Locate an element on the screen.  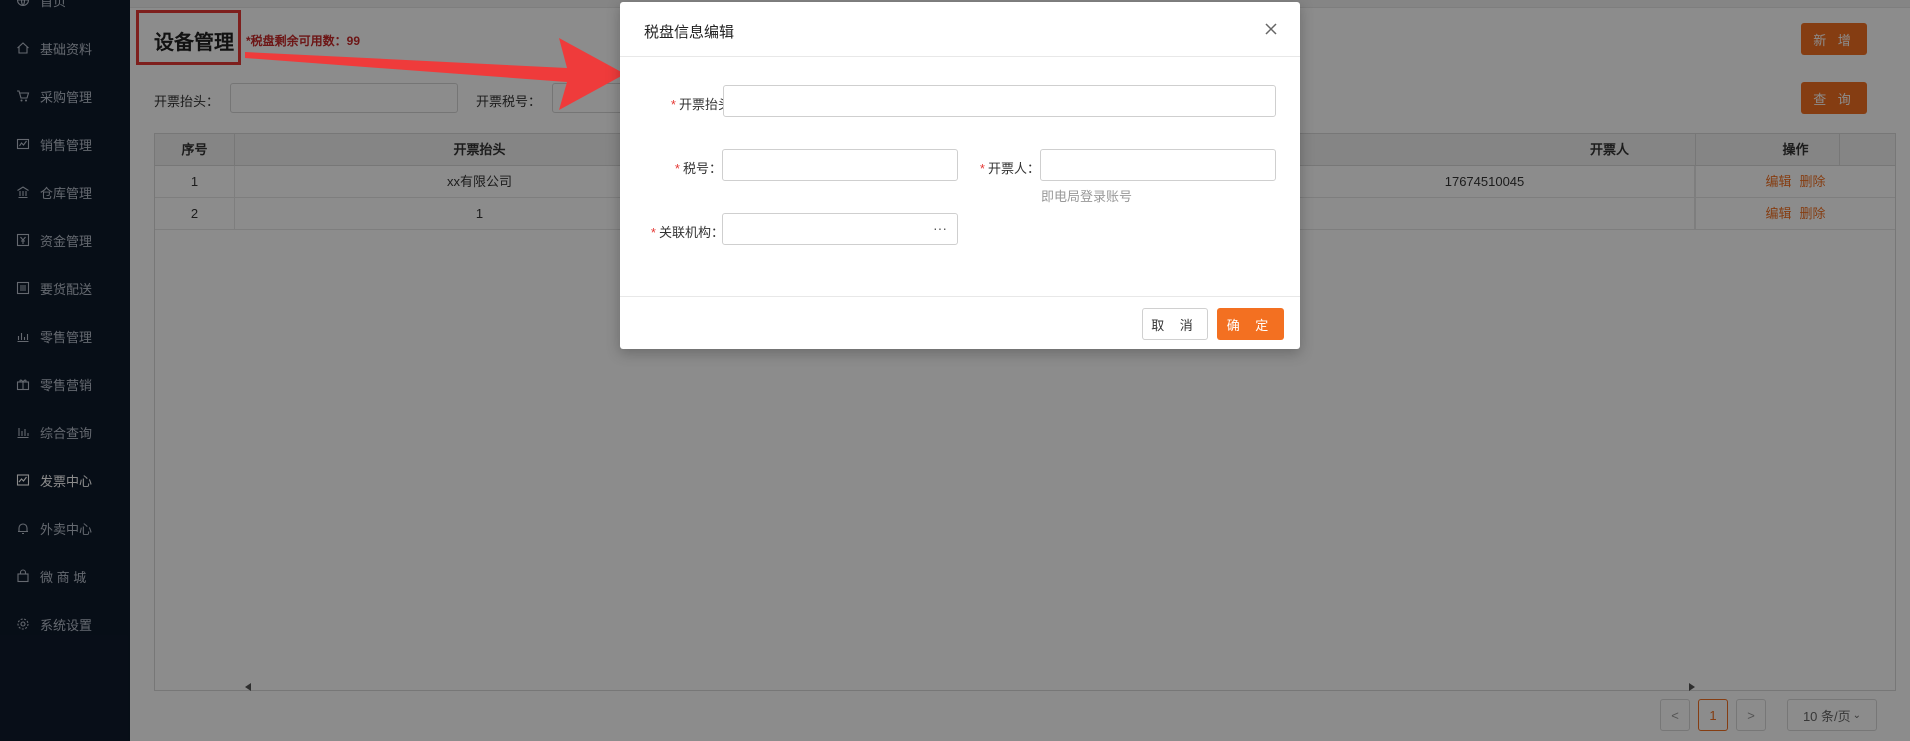
more-icon: ··· is located at coordinates (940, 228).